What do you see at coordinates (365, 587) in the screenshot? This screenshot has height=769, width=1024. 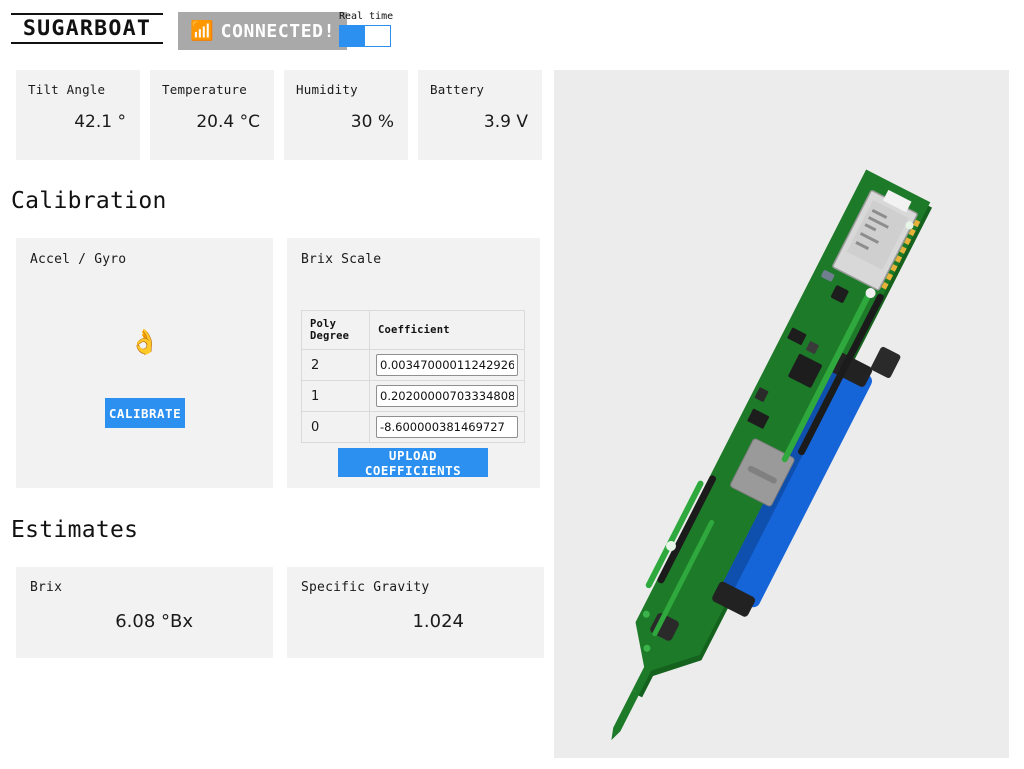 I see `estimate-label: Specific Gravity` at bounding box center [365, 587].